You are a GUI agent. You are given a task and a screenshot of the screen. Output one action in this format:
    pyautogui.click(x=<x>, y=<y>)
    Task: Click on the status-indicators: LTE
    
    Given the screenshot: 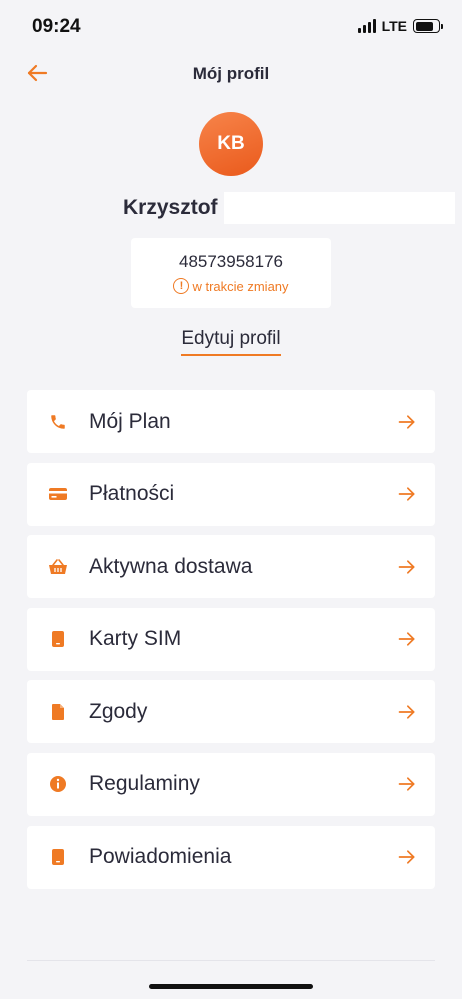 What is the action you would take?
    pyautogui.click(x=400, y=26)
    